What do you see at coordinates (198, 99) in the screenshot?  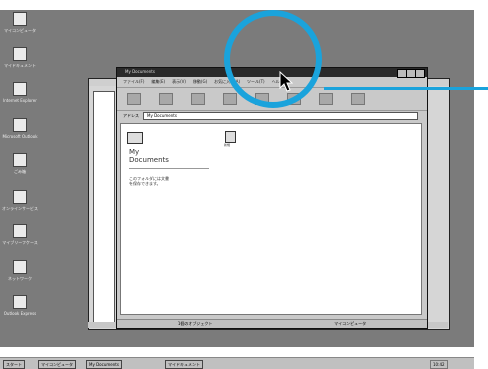 I see `up-icon` at bounding box center [198, 99].